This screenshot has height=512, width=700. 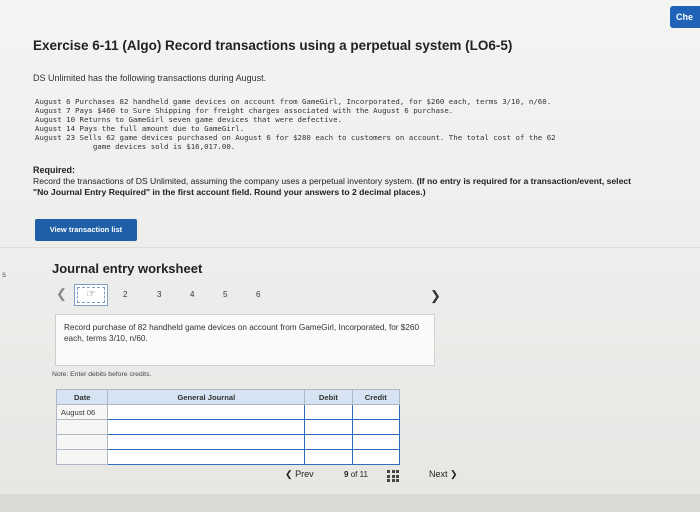 I want to click on note-text: Note: Enter debits before credits., so click(x=102, y=374).